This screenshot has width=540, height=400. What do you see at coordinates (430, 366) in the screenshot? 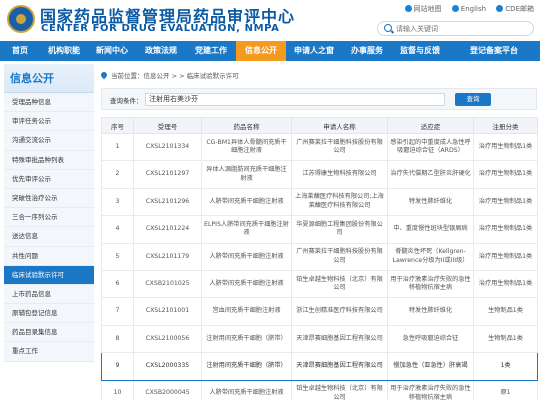
I see `table-cell: 慢加急性（亚急性）肝衰竭` at bounding box center [430, 366].